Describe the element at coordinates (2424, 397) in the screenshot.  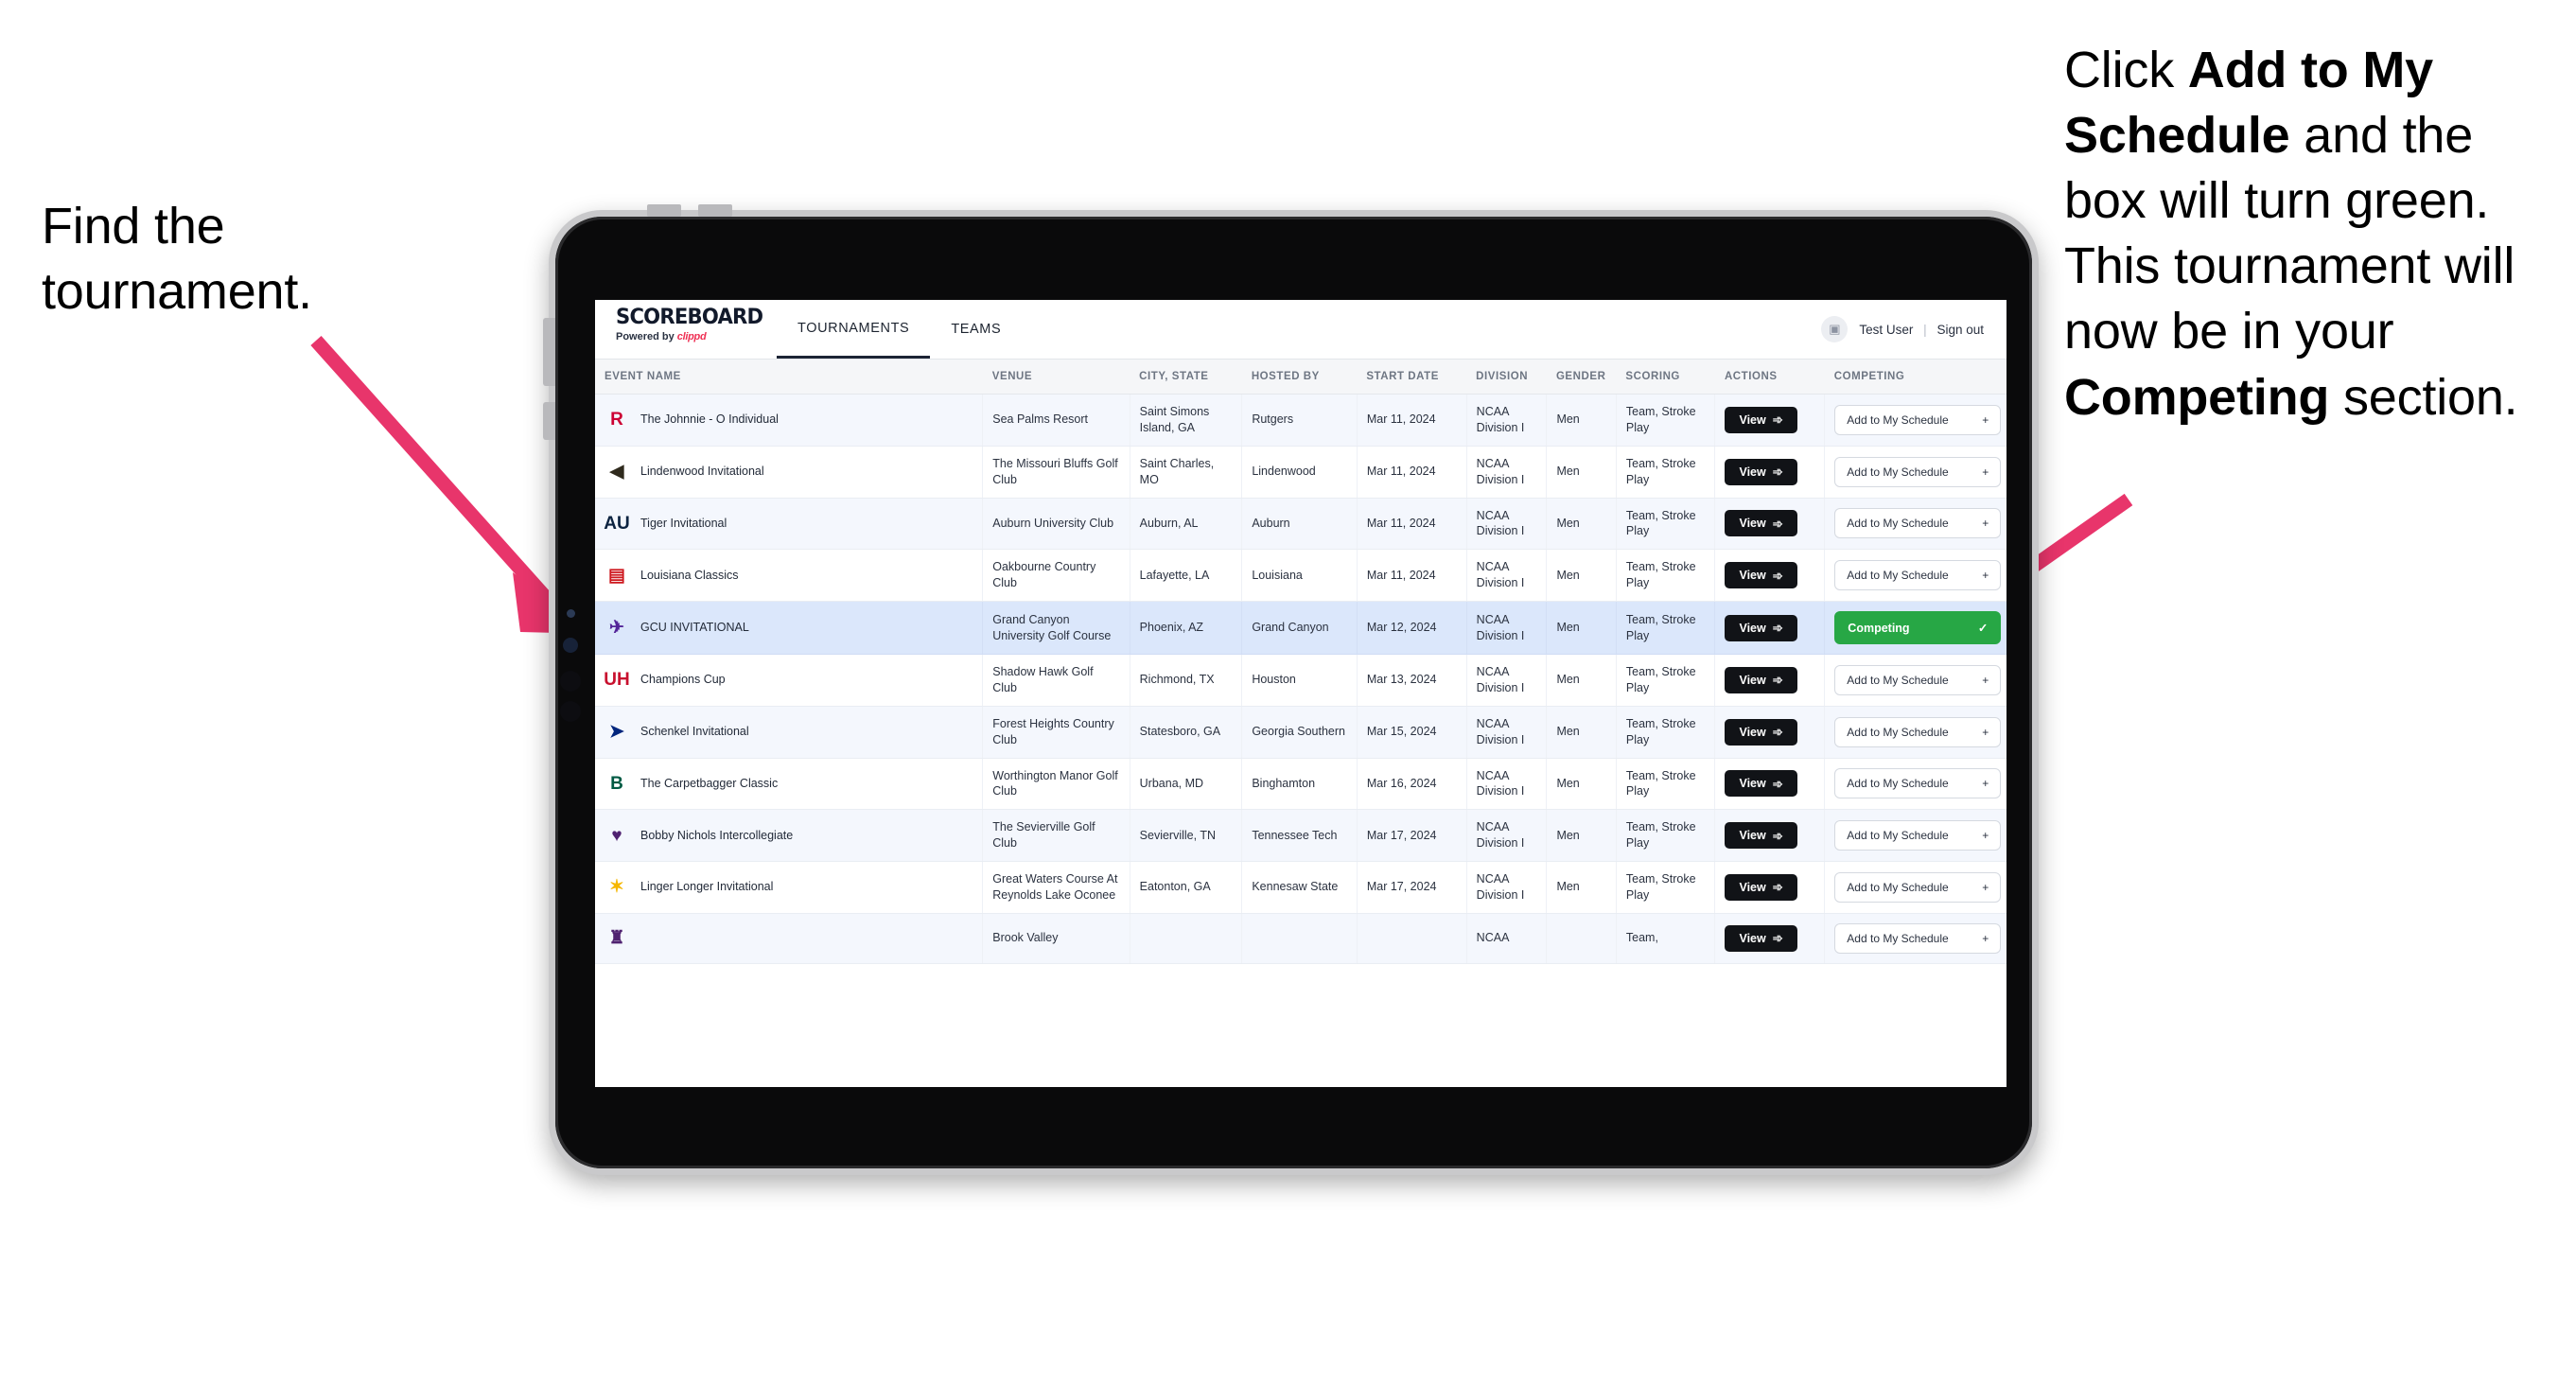
I see `annotation-right-part-4: section.` at that location.